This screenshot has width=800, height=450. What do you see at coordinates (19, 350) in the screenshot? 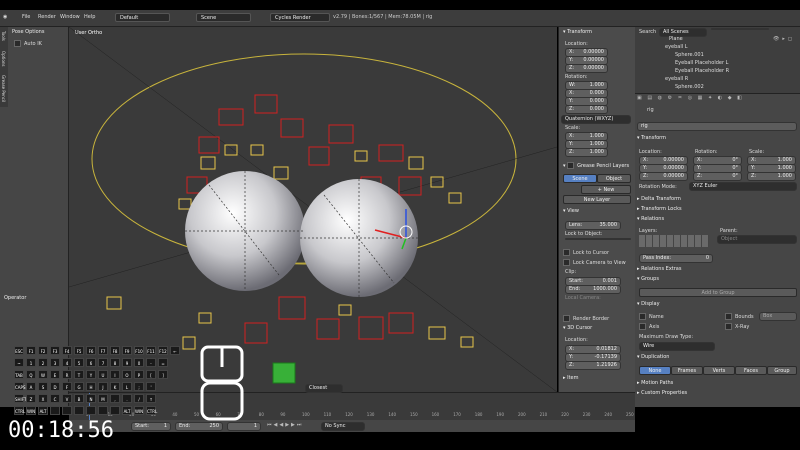
I see `keyboard-key: ESC` at bounding box center [19, 350].